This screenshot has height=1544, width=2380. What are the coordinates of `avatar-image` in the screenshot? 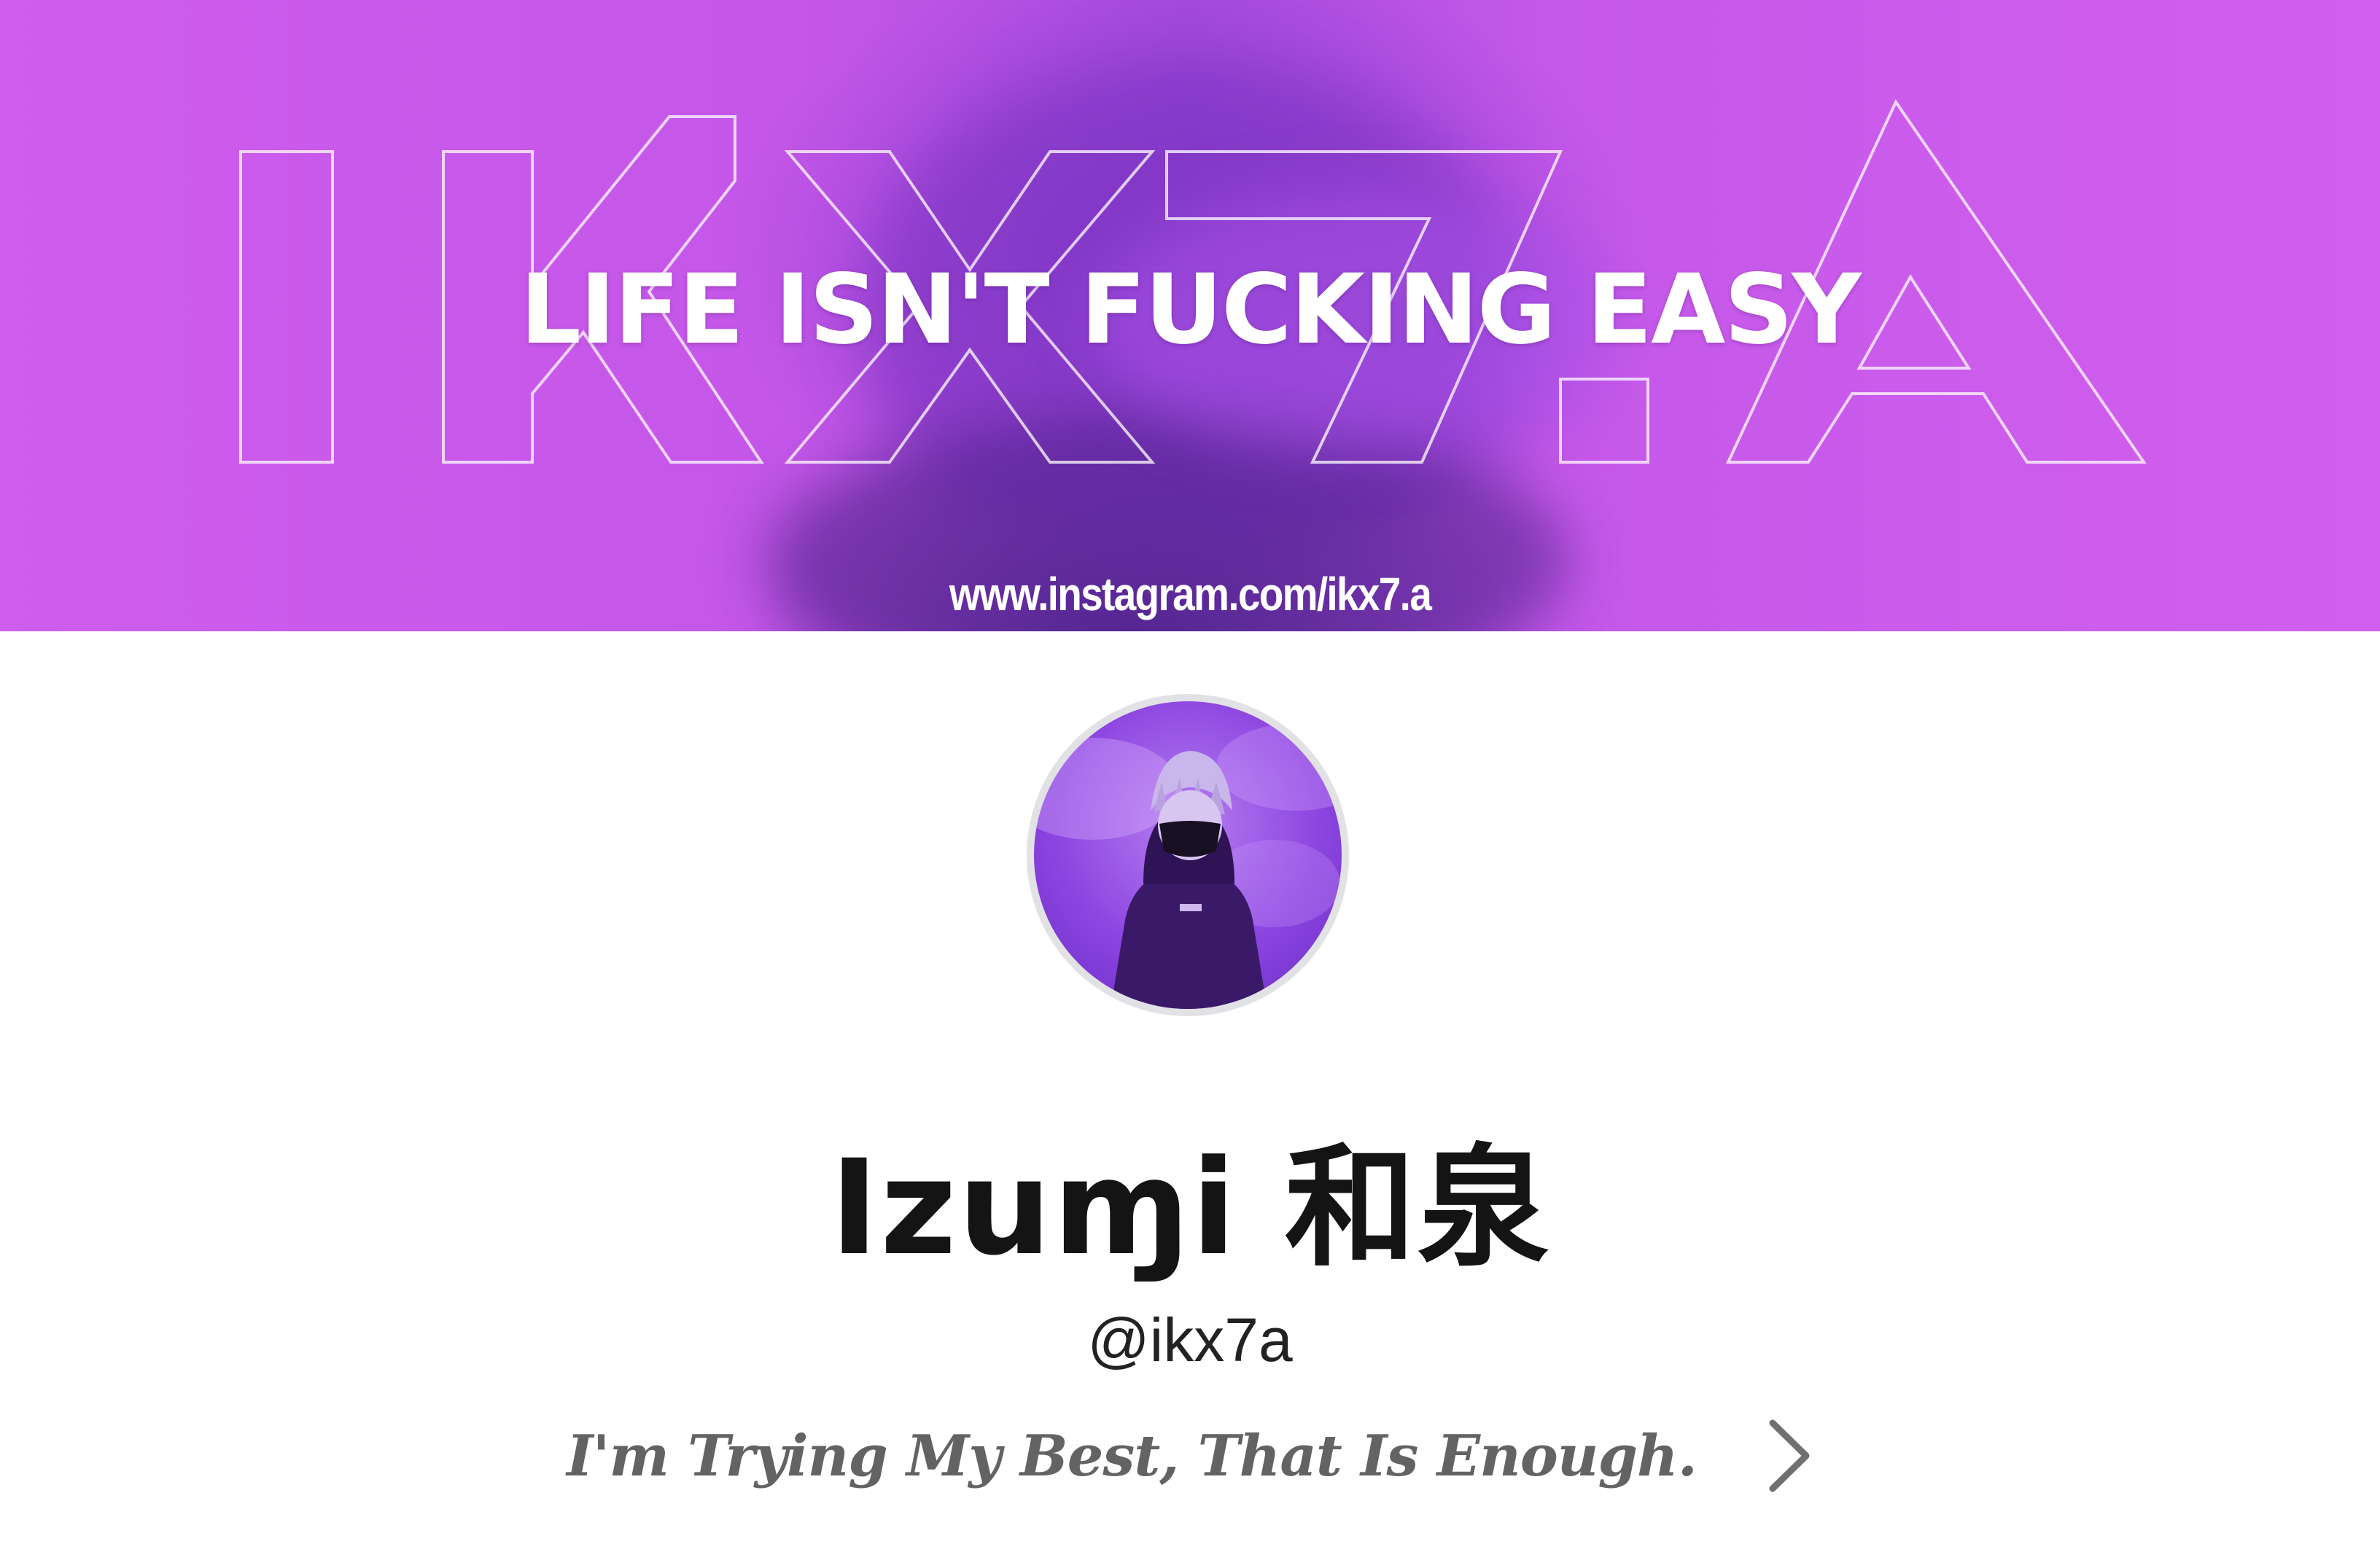 It's located at (1188, 855).